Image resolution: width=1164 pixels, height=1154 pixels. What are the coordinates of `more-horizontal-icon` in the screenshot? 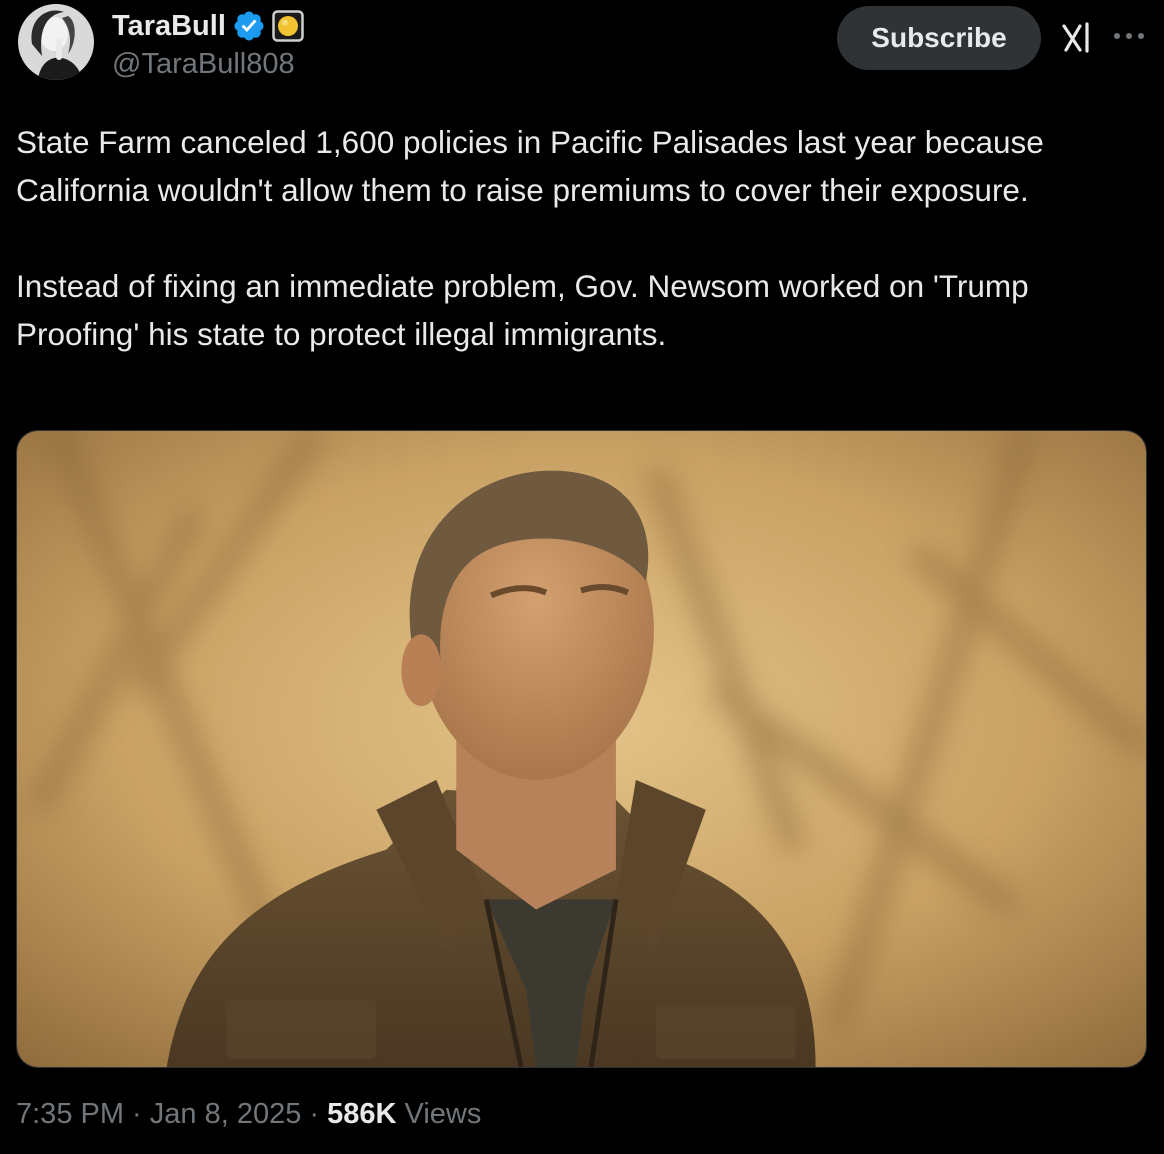 It's located at (1129, 36).